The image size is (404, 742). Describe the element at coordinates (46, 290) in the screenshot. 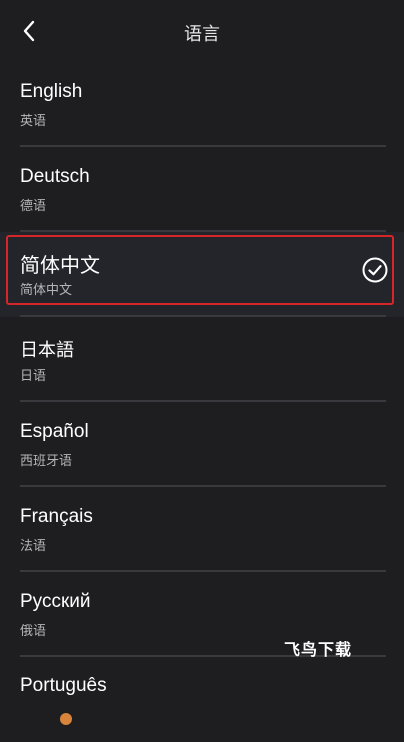

I see `language-native-label: 简体中文` at that location.